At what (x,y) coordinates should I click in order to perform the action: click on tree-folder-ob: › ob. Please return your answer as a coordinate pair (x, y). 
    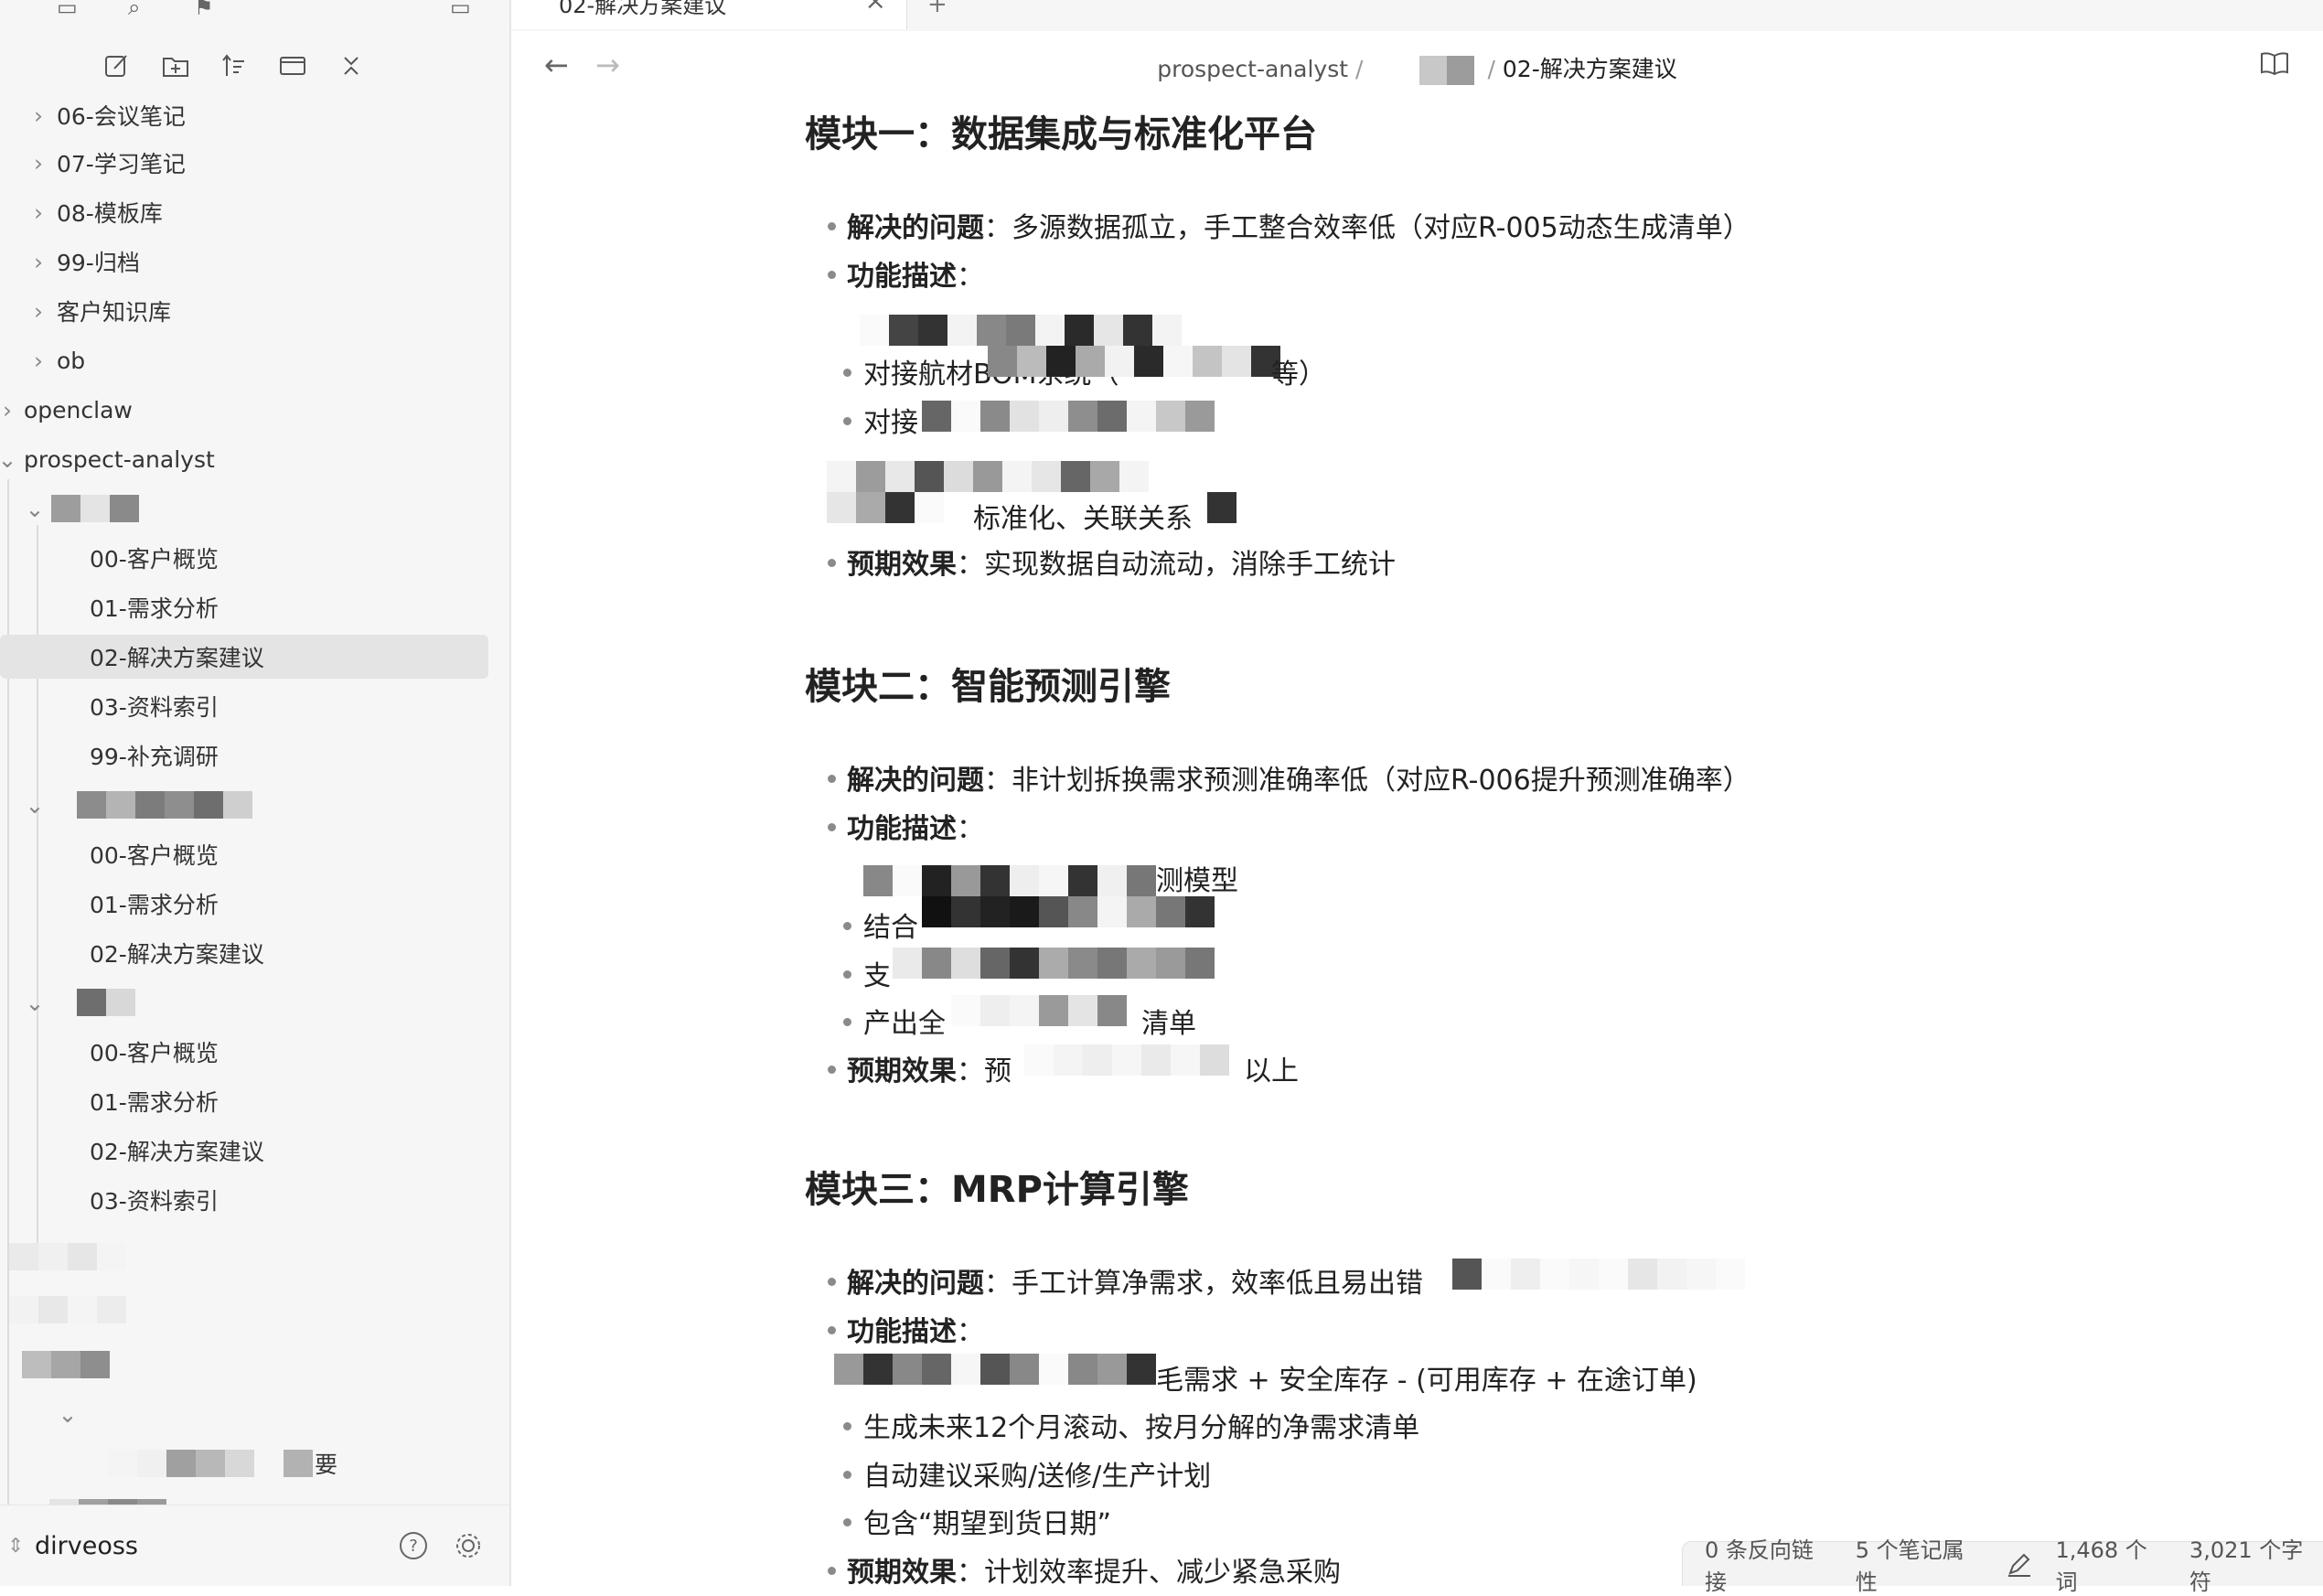
    Looking at the image, I should click on (268, 360).